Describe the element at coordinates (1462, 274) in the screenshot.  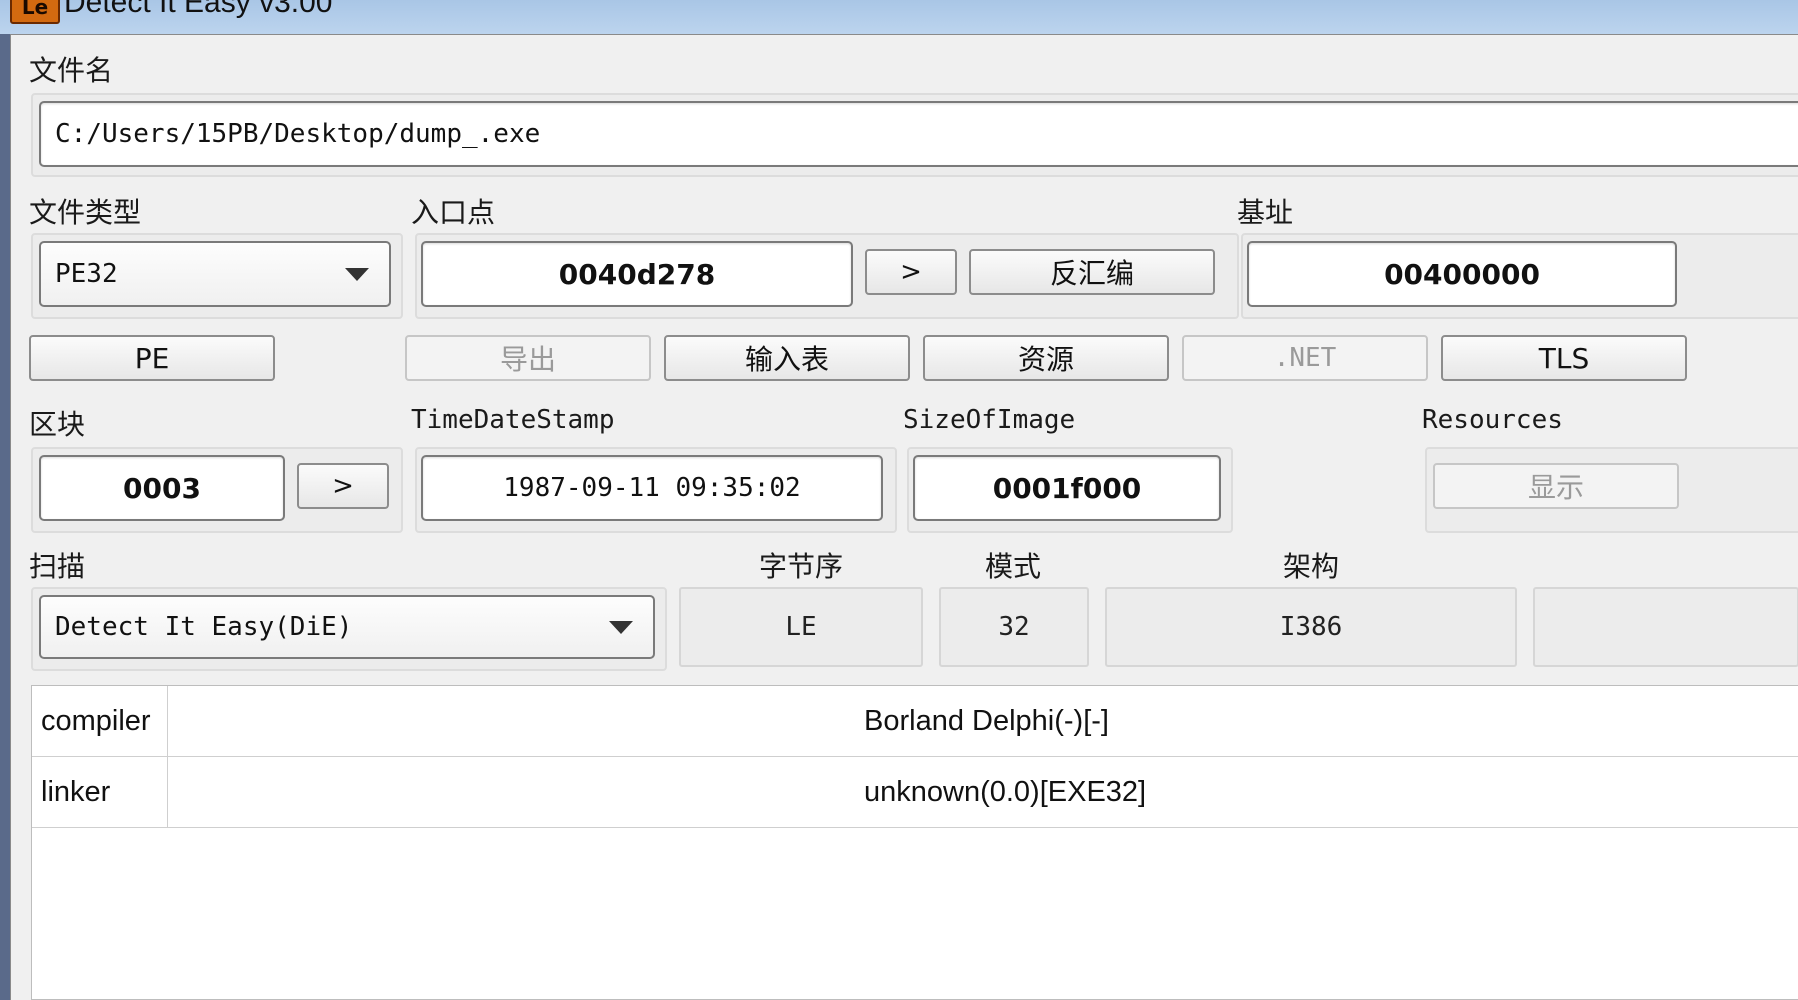
I see `base-address-field: 00400000` at that location.